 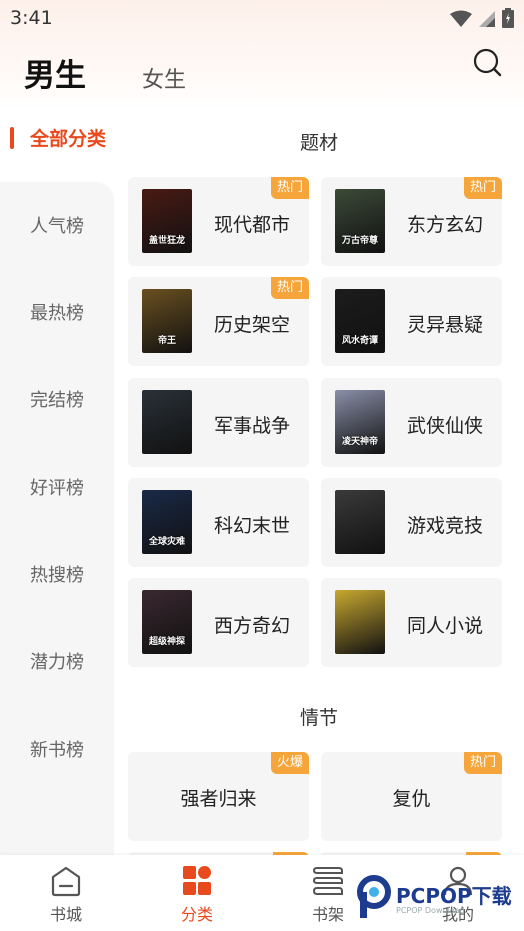 I want to click on topic-card: 帝王 历史架空 热门, so click(x=218, y=321).